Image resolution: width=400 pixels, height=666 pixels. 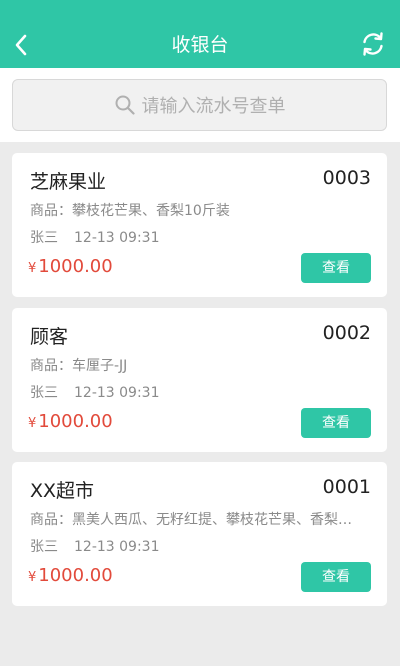 What do you see at coordinates (346, 333) in the screenshot?
I see `order-serial-number: 0002` at bounding box center [346, 333].